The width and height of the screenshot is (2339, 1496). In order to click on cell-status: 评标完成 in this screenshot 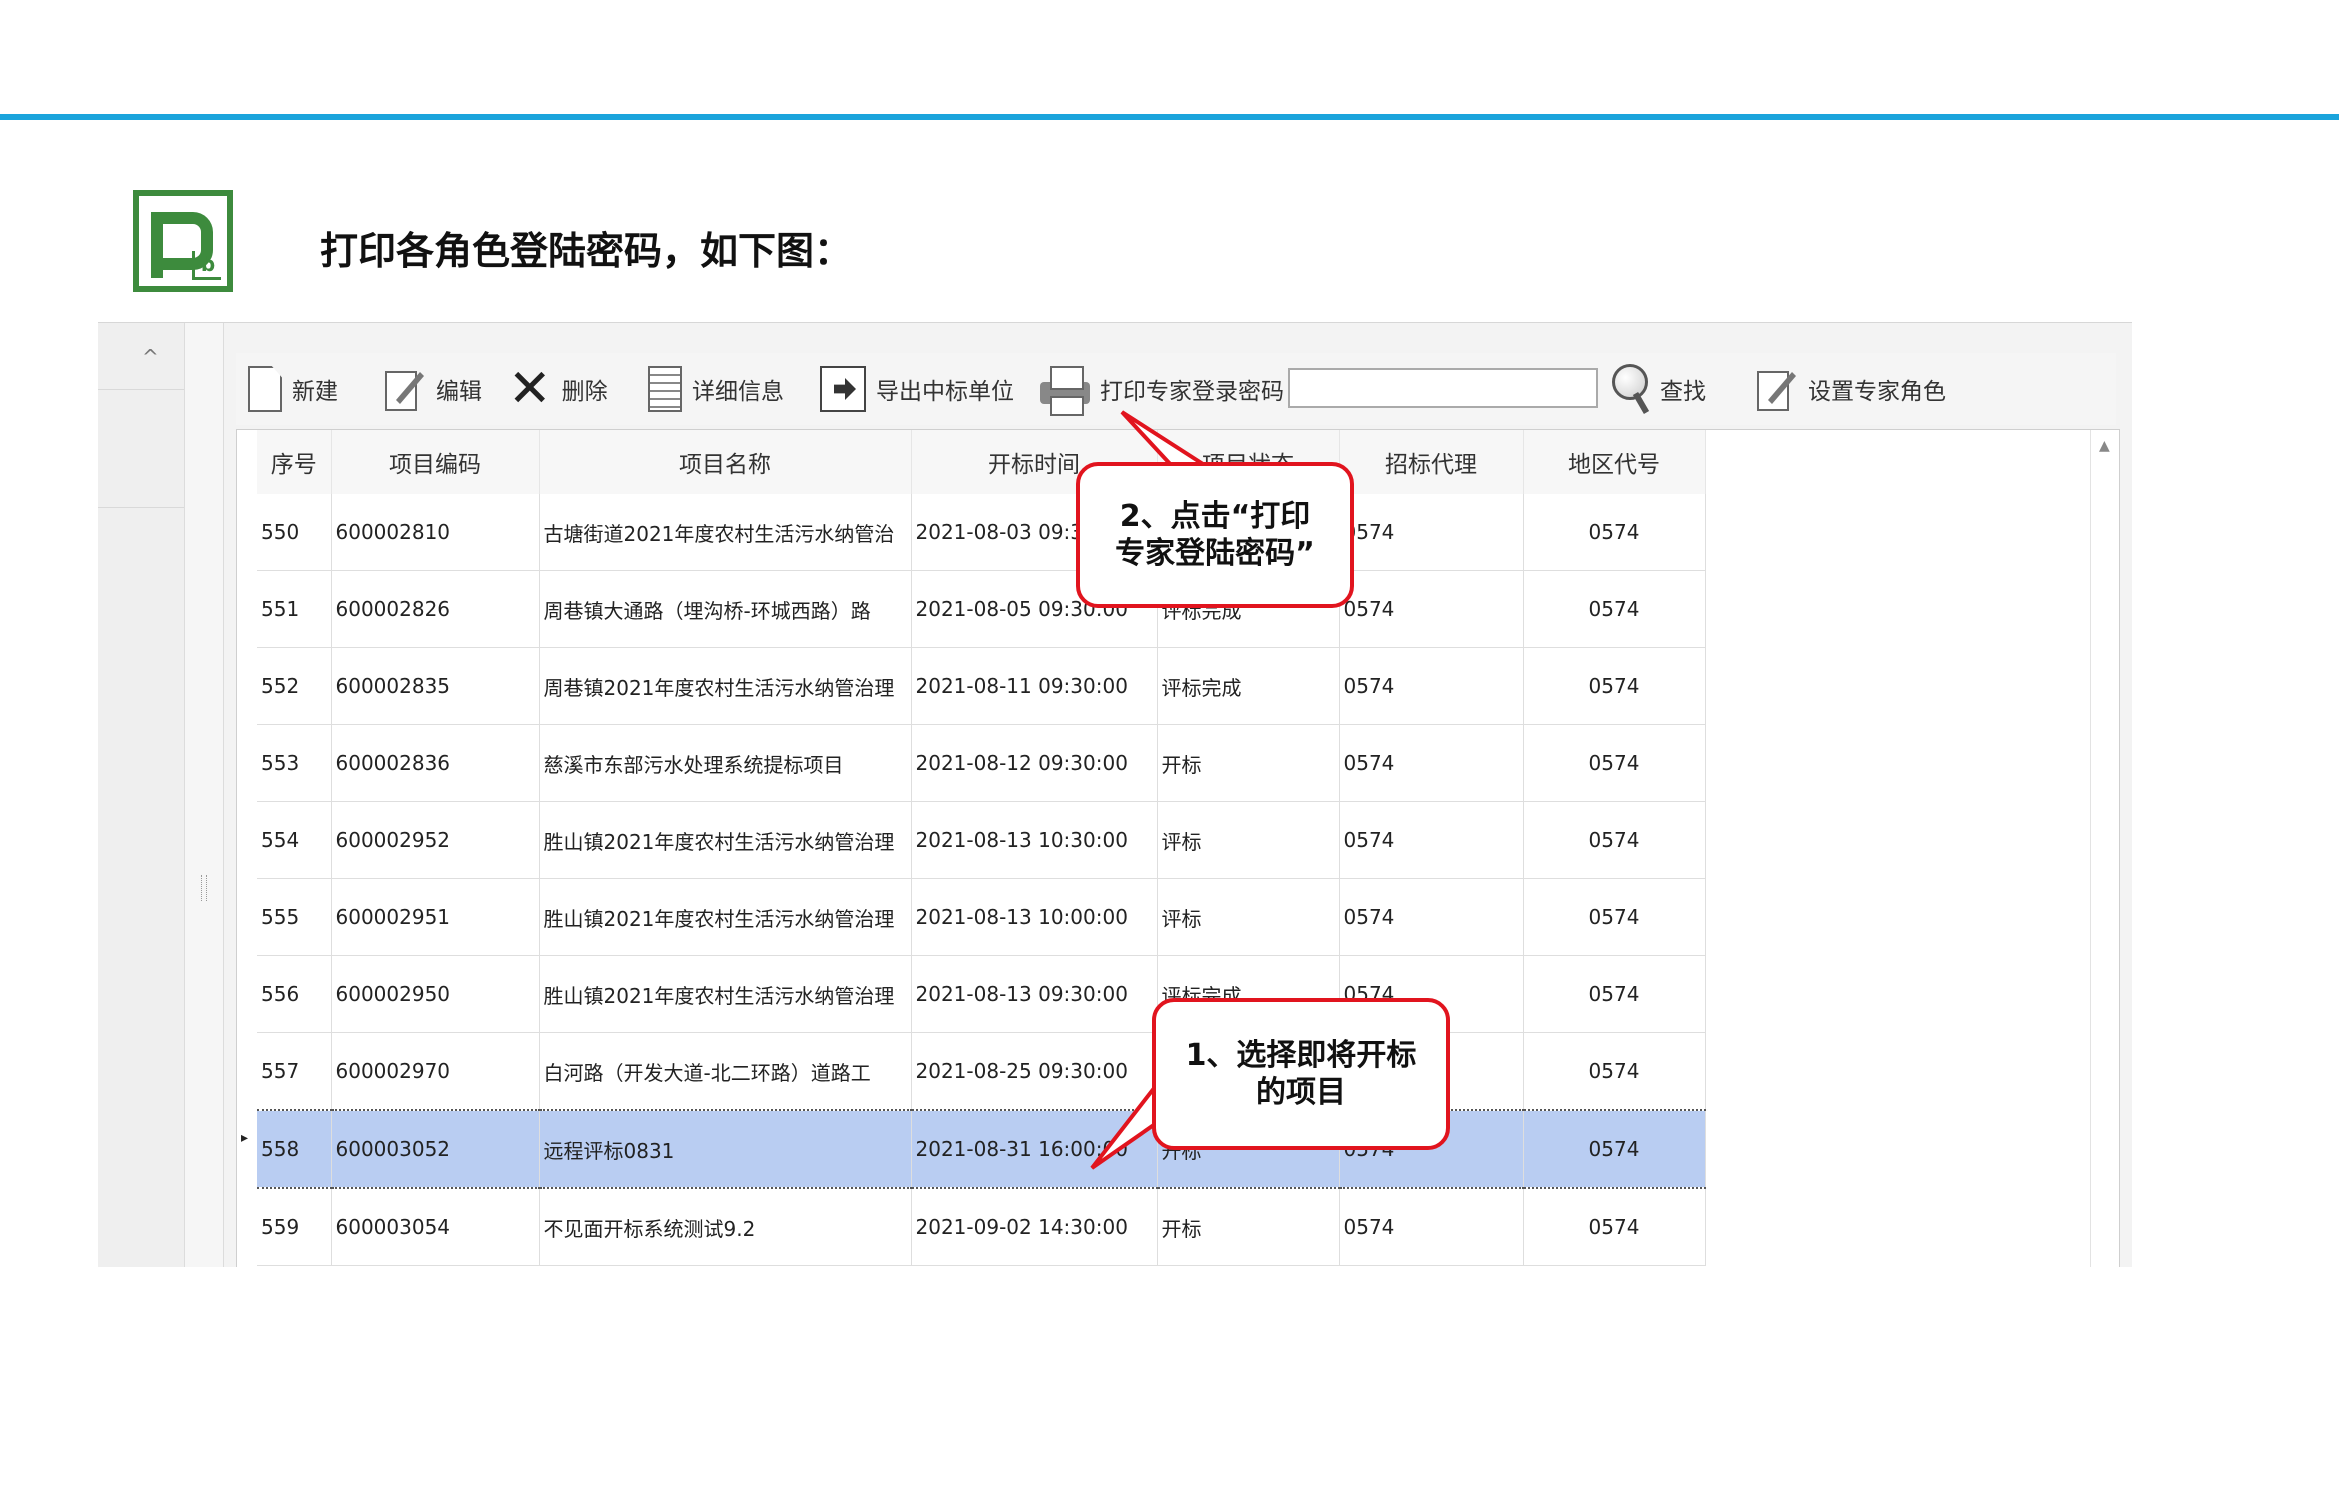, I will do `click(1248, 686)`.